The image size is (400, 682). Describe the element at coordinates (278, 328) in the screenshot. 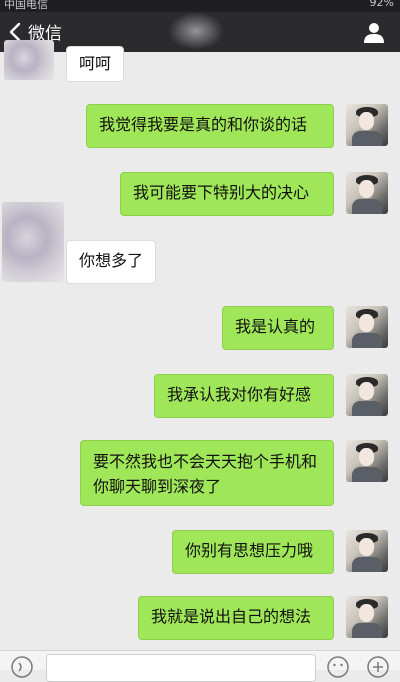

I see `message-bubble: 我是认真的` at that location.